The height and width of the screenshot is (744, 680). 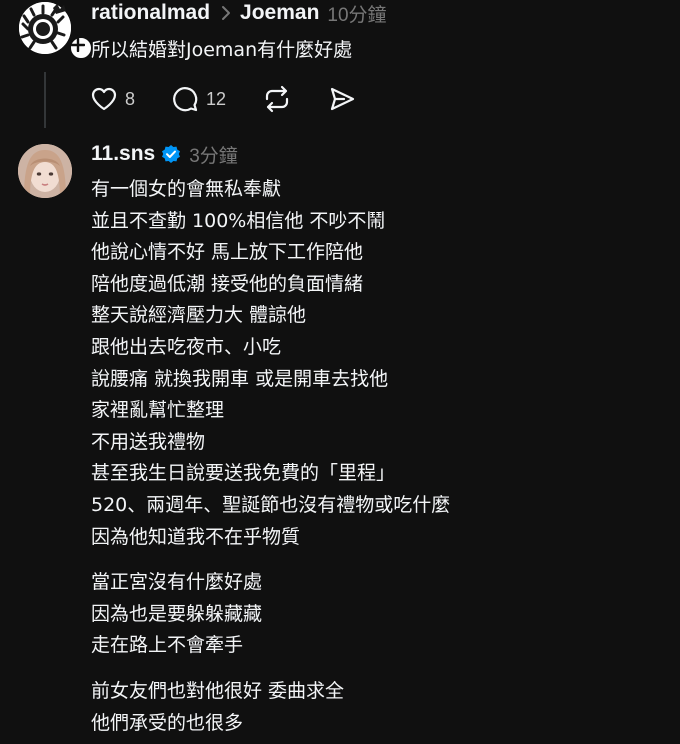 What do you see at coordinates (45, 100) in the screenshot?
I see `thread-connector` at bounding box center [45, 100].